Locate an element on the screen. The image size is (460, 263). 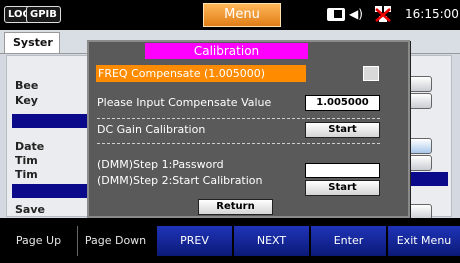
speaker-icon: ◀) is located at coordinates (356, 14).